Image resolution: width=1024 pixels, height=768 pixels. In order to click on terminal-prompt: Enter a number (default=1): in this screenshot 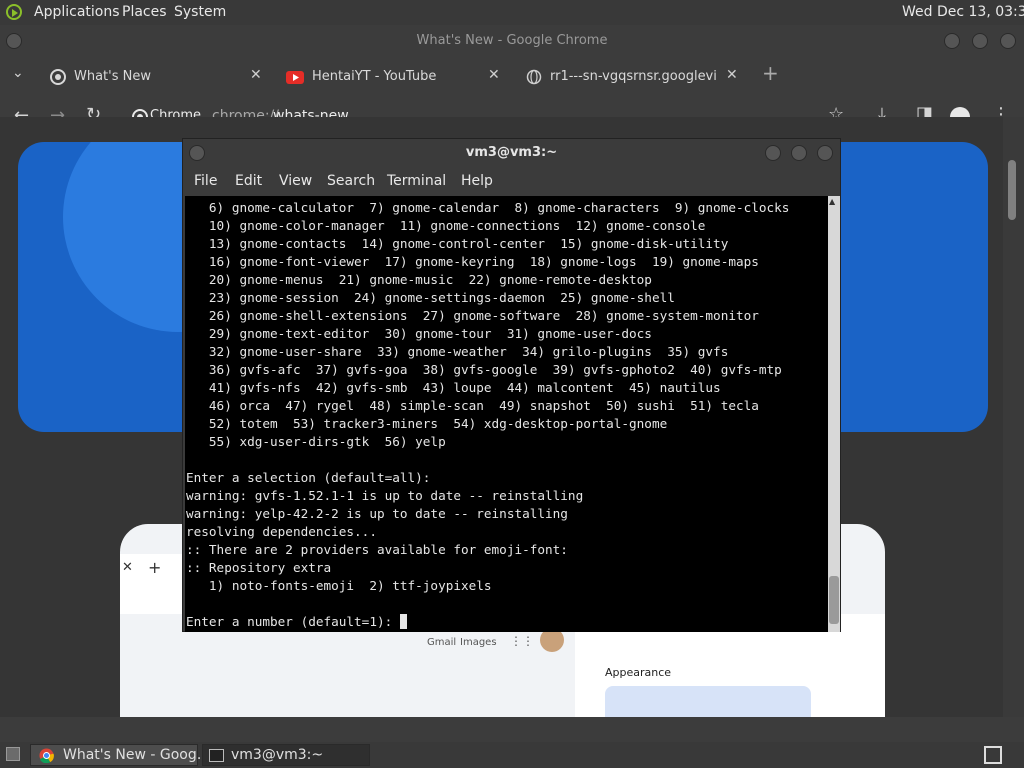, I will do `click(293, 621)`.